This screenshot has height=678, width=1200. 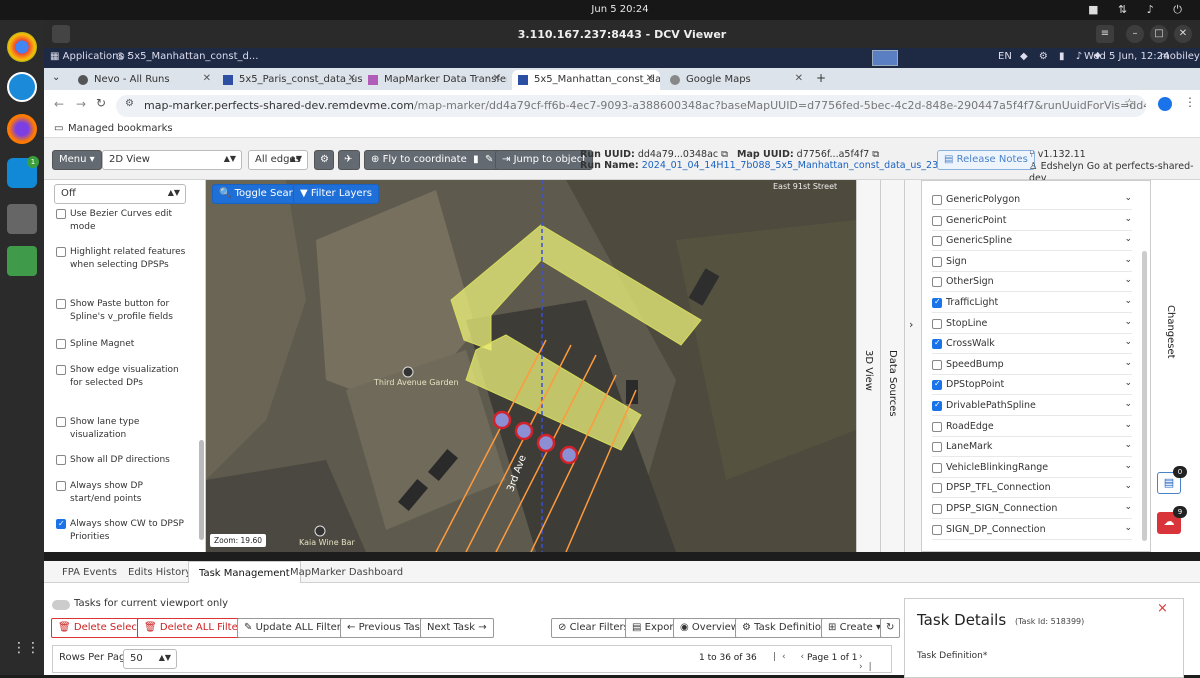 What do you see at coordinates (349, 160) in the screenshot?
I see `plane-icon: ✈` at bounding box center [349, 160].